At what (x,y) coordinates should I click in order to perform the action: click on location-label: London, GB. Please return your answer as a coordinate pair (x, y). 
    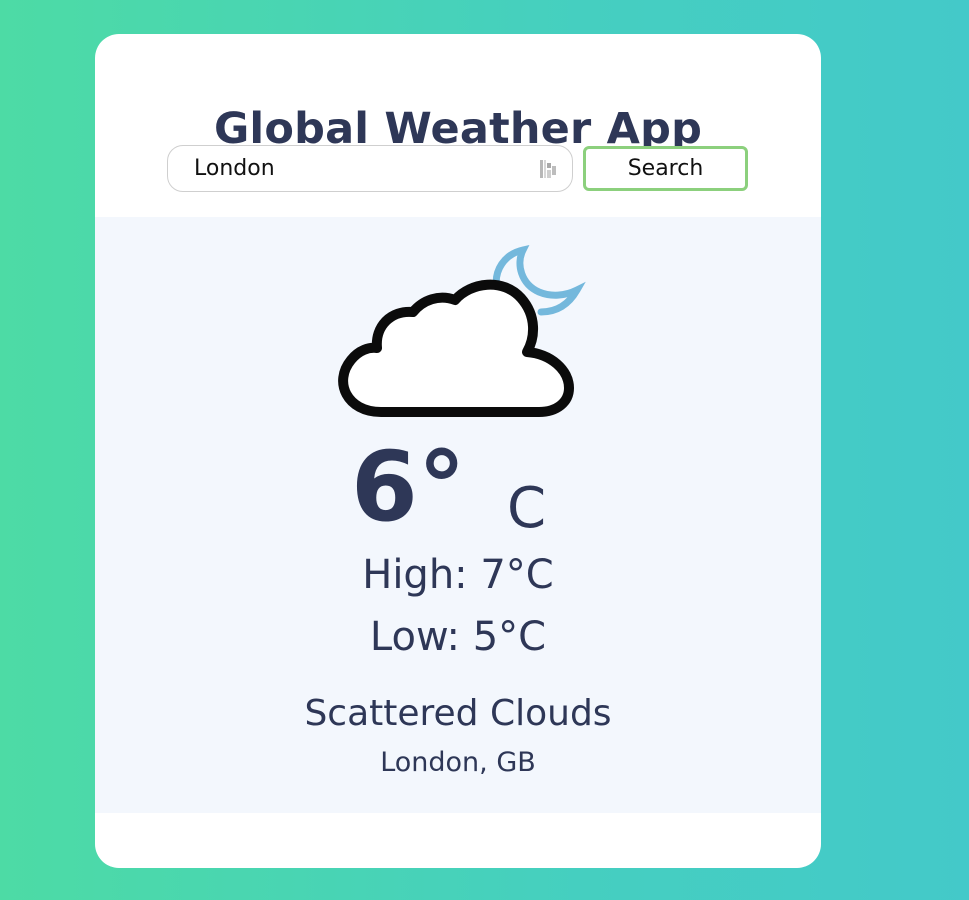
    Looking at the image, I should click on (458, 762).